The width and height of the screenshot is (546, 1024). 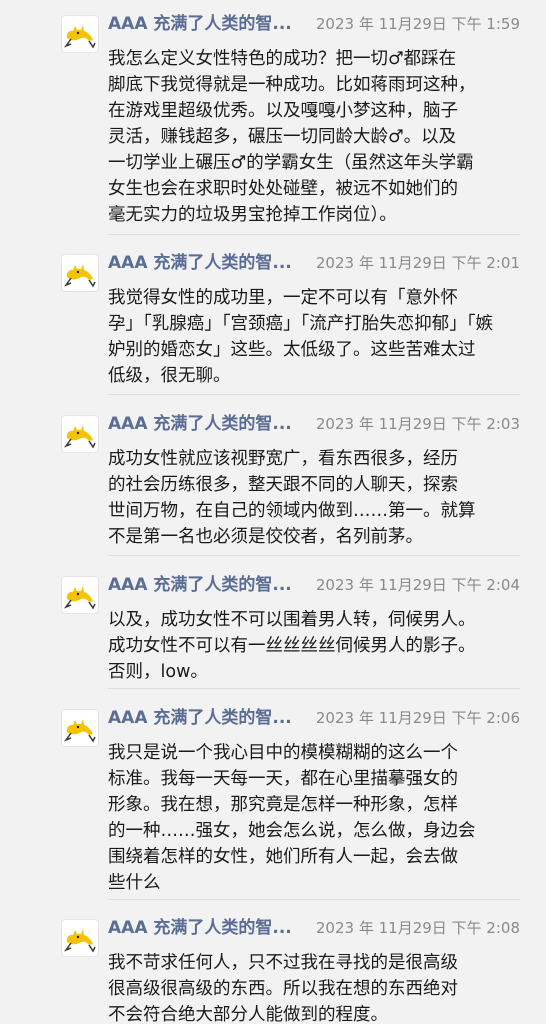 What do you see at coordinates (417, 263) in the screenshot?
I see `timestamp: 2023 年 11月29日 下午 2:01` at bounding box center [417, 263].